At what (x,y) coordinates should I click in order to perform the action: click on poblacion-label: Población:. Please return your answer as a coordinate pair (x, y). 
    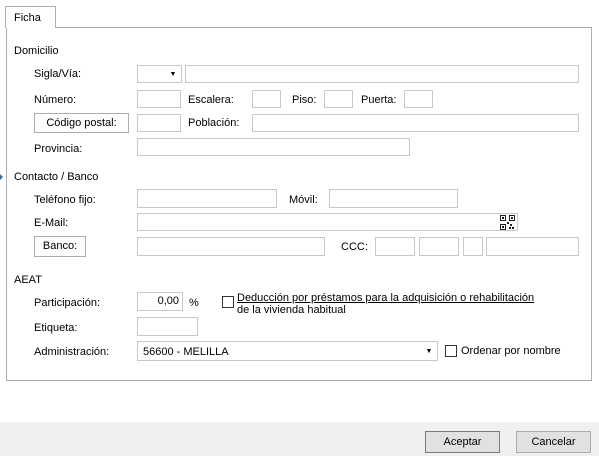
    Looking at the image, I should click on (214, 123).